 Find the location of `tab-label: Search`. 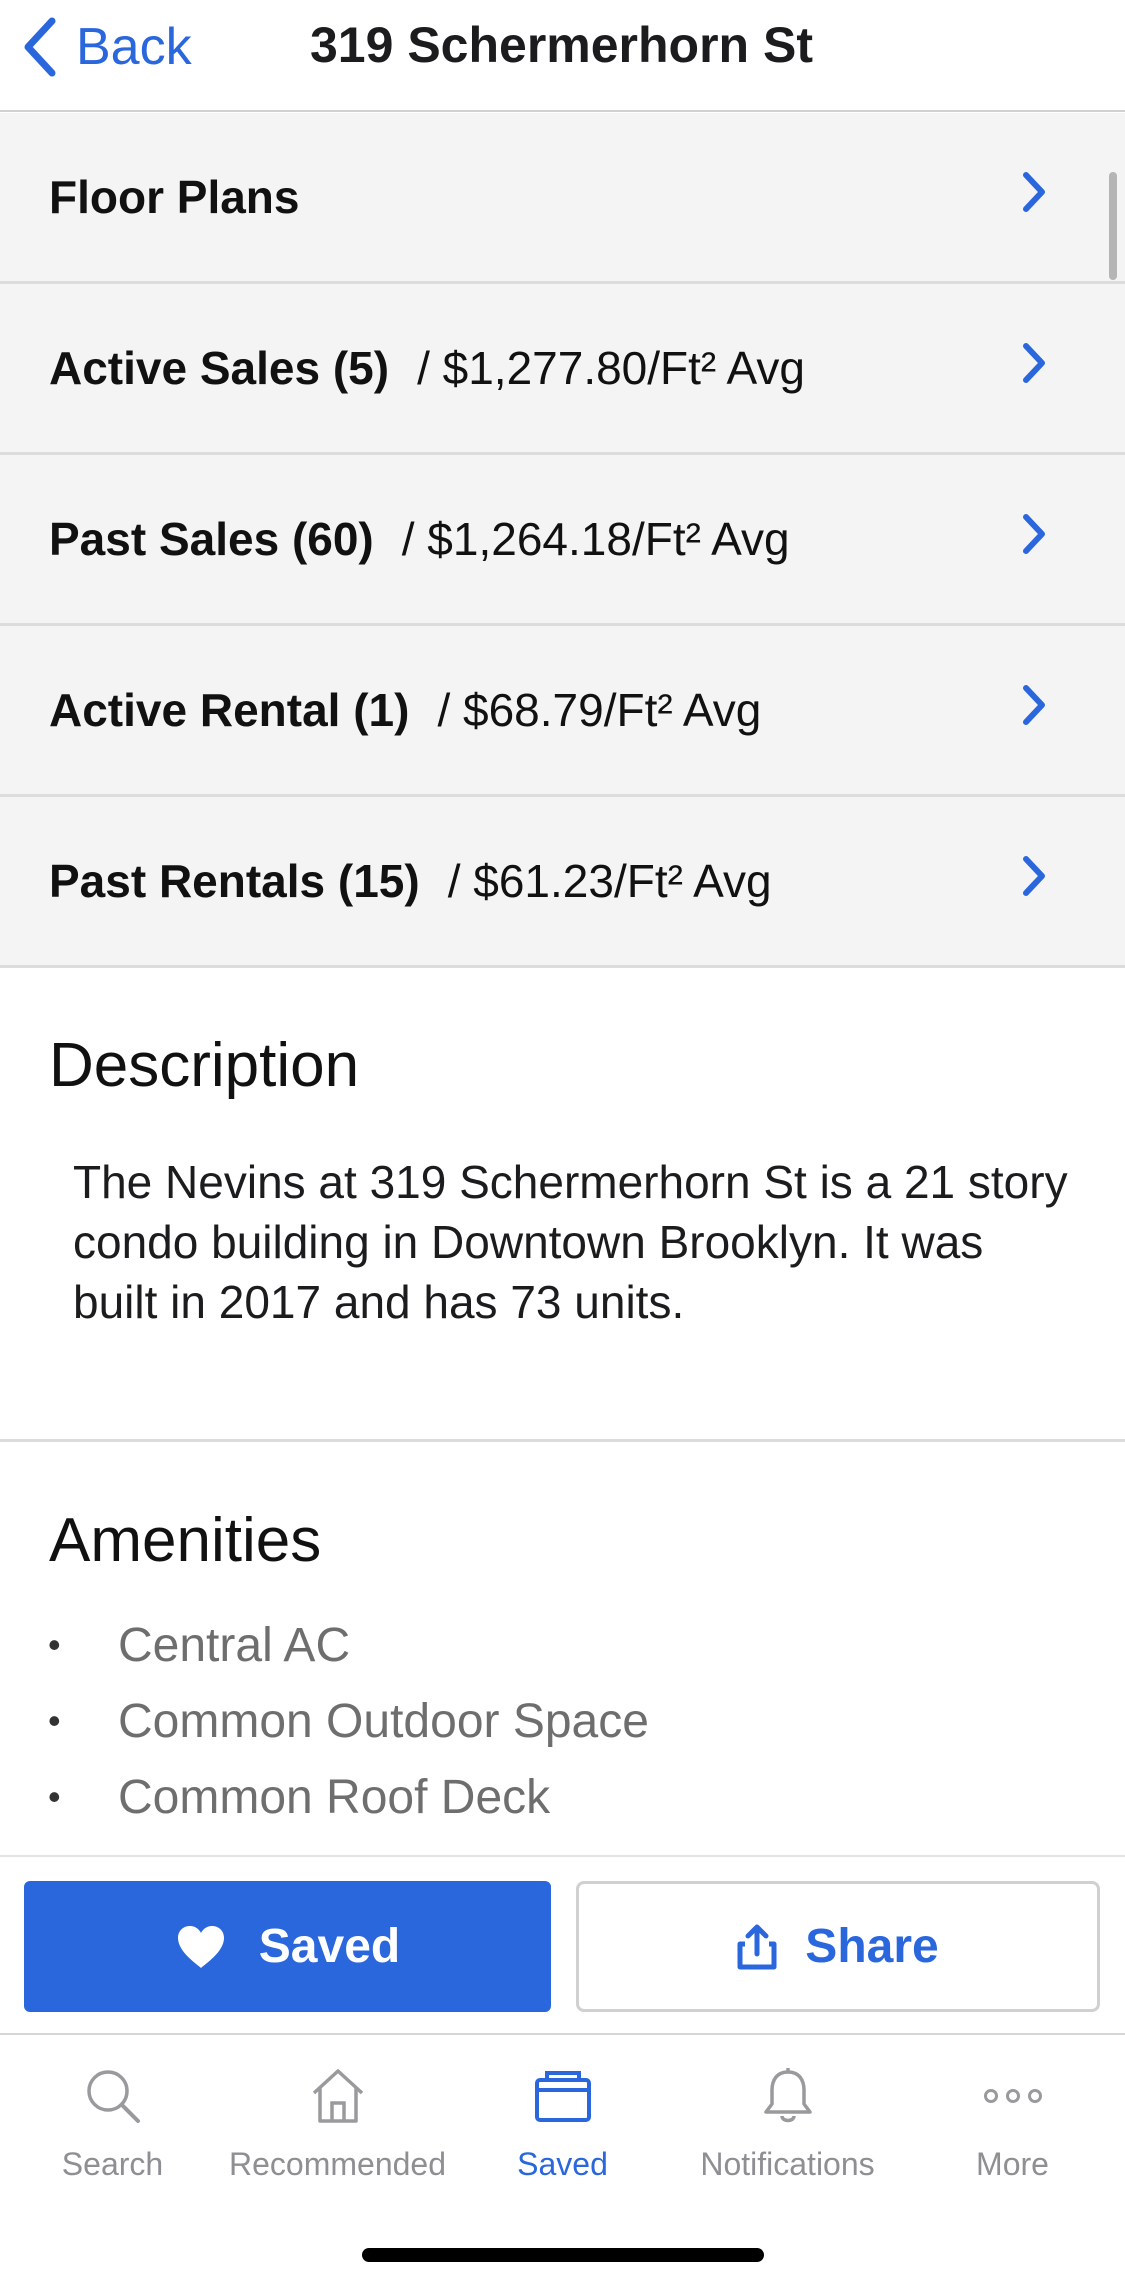

tab-label: Search is located at coordinates (112, 2164).